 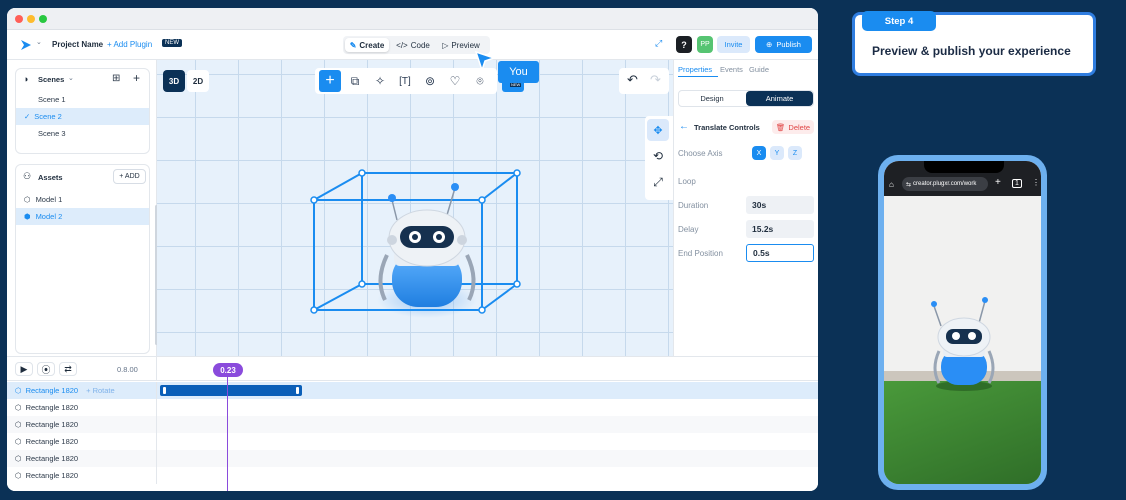 I want to click on back-arrow-icon: ←, so click(x=684, y=126).